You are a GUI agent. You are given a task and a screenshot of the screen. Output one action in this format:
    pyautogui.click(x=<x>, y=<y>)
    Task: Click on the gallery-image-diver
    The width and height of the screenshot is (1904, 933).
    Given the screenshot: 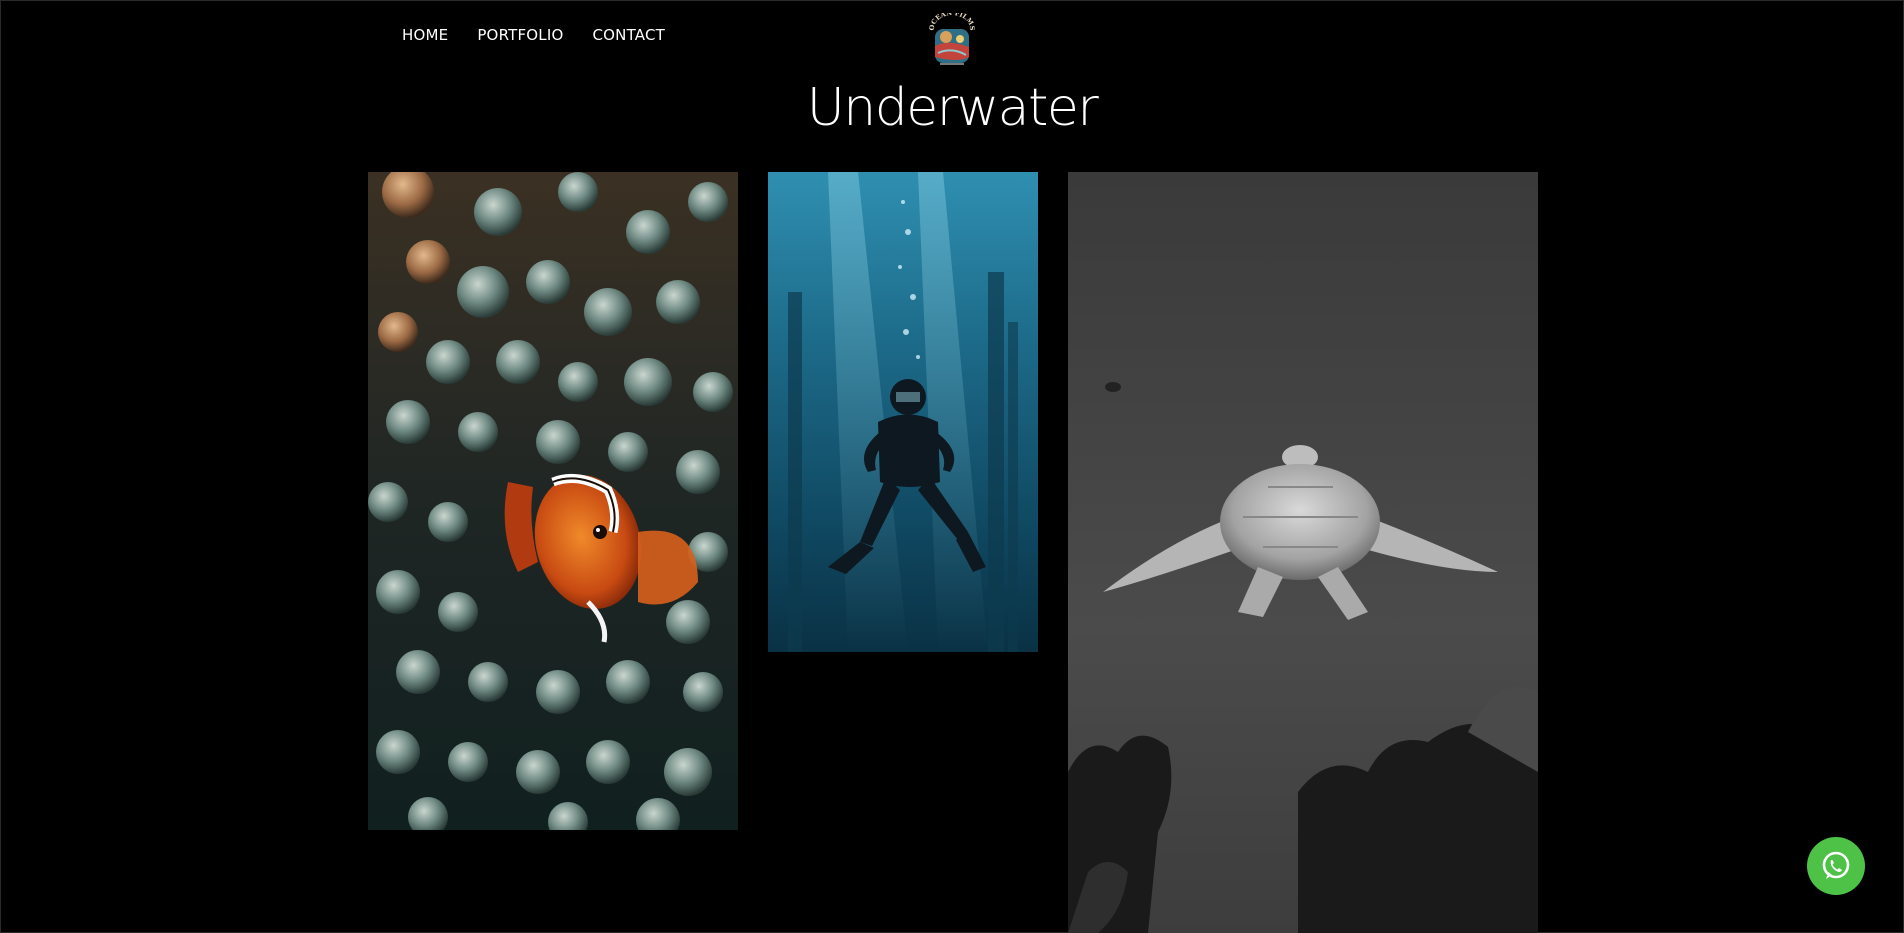 What is the action you would take?
    pyautogui.click(x=903, y=412)
    